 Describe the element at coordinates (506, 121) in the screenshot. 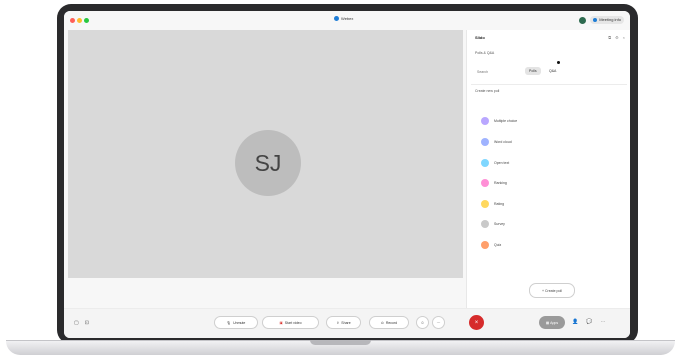

I see `option-label: Multiple choice` at that location.